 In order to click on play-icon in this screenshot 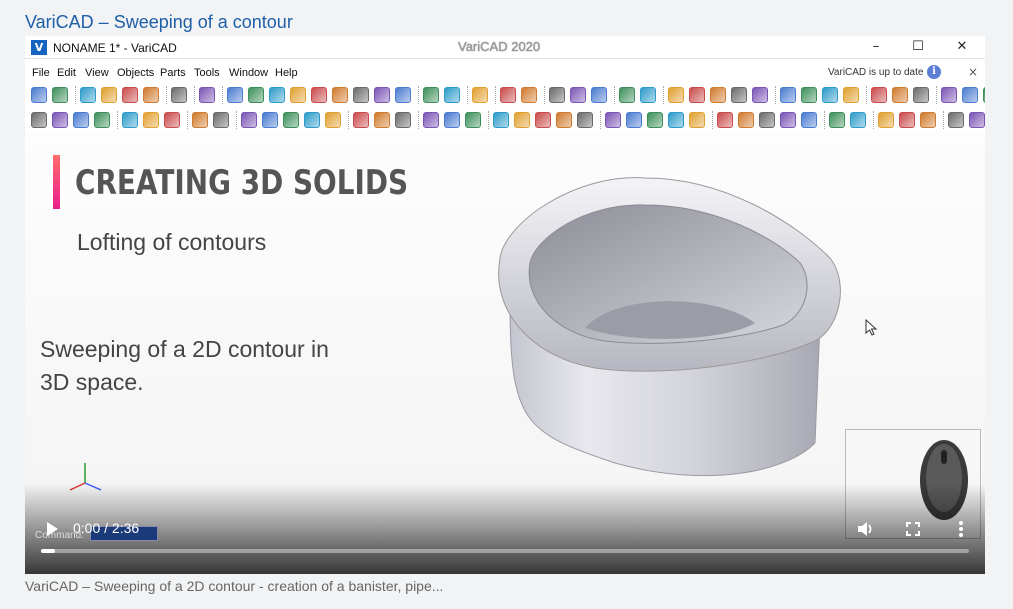, I will do `click(52, 529)`.